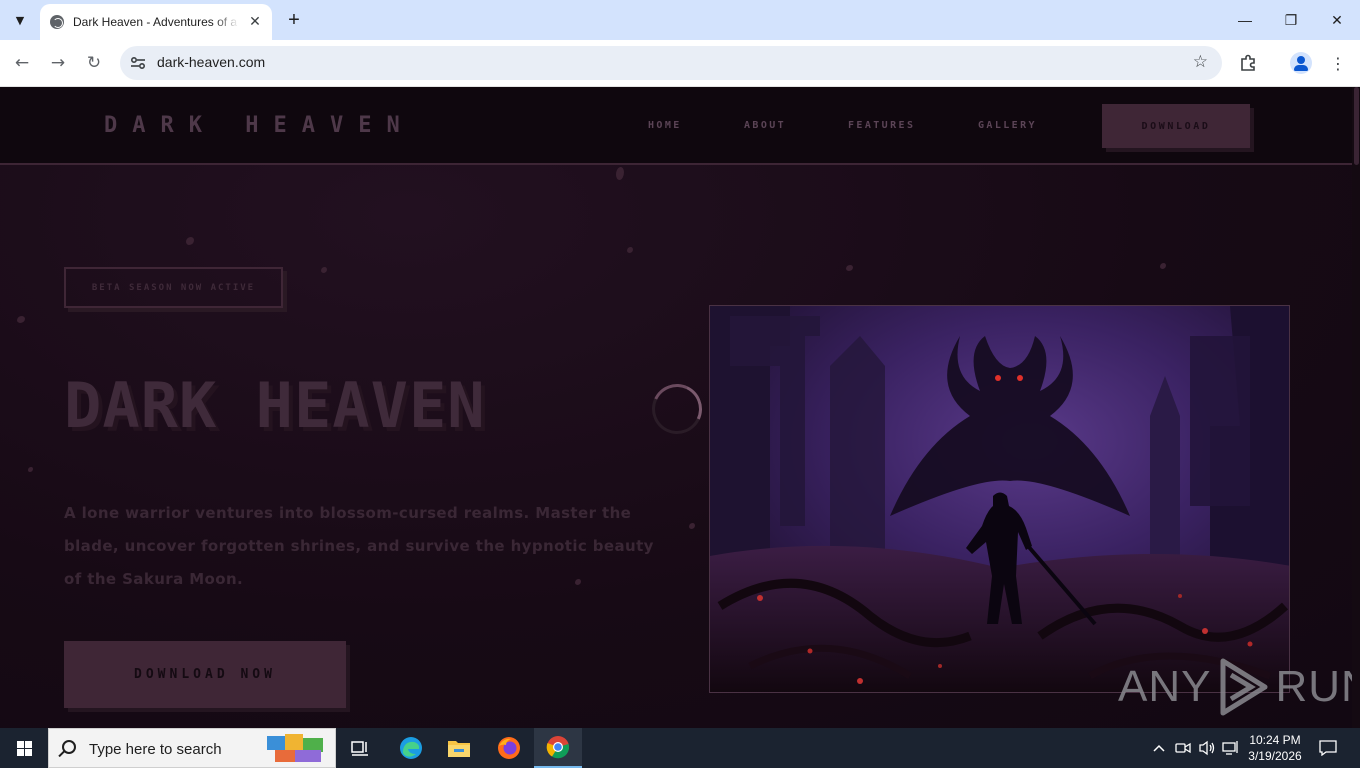  I want to click on notification-center-icon, so click(1328, 748).